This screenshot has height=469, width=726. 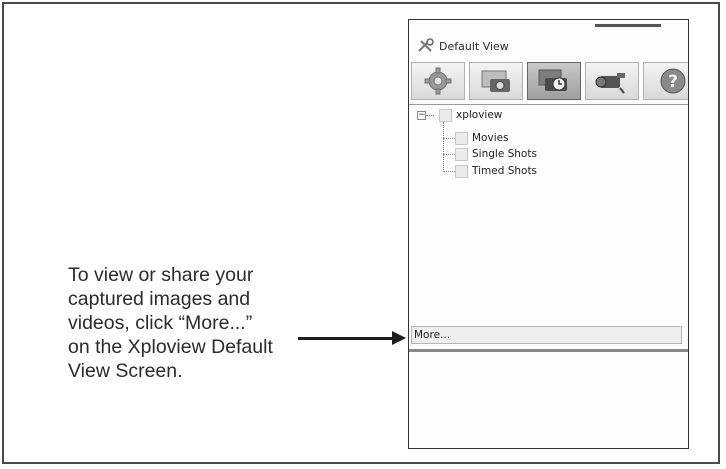 I want to click on pointer-arrow-shaft, so click(x=346, y=338).